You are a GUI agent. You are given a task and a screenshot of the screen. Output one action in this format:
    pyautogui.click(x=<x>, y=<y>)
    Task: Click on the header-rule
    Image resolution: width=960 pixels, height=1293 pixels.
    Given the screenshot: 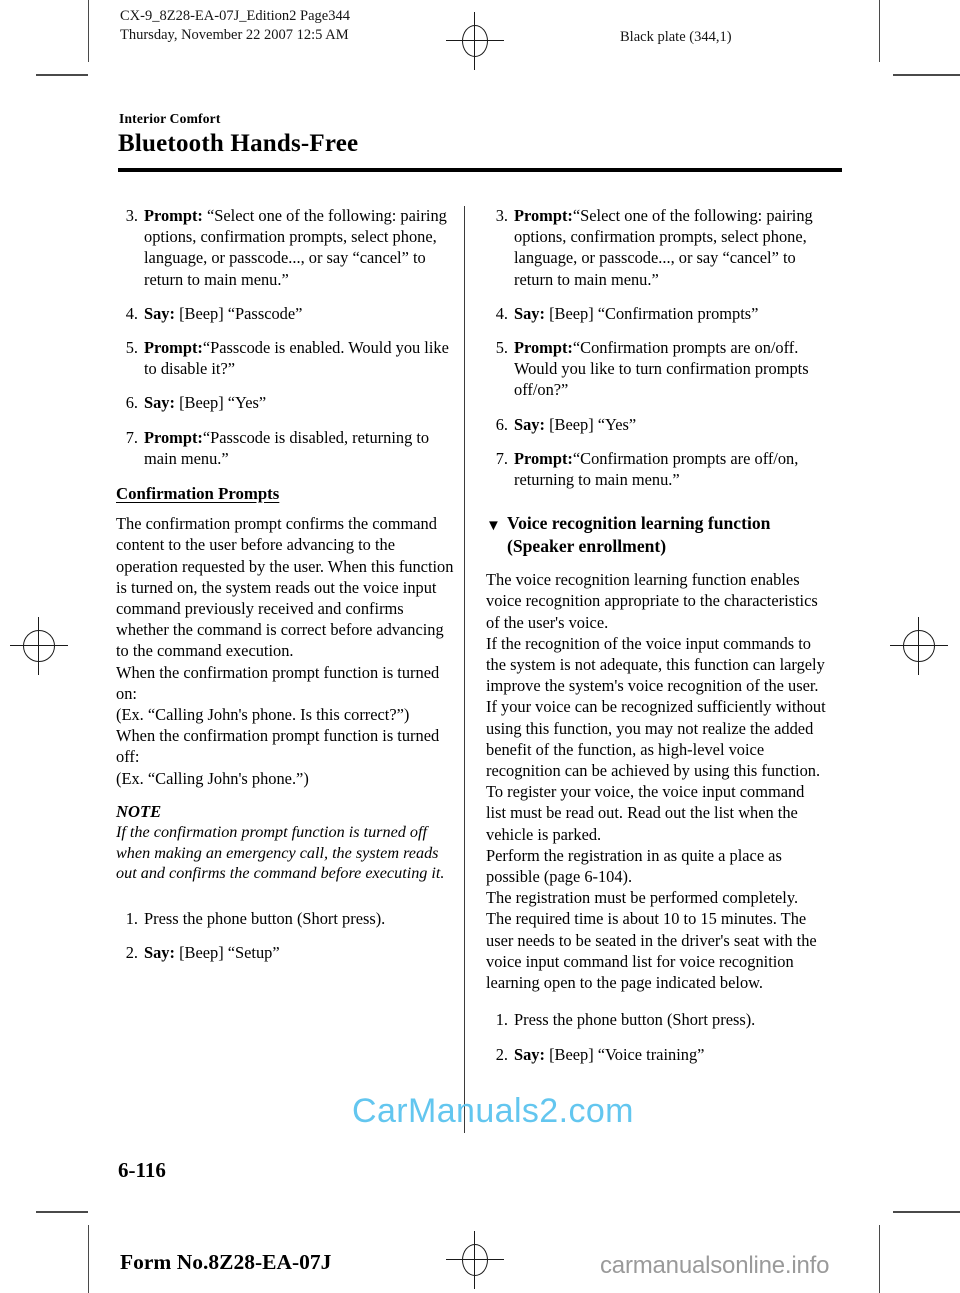 What is the action you would take?
    pyautogui.click(x=480, y=170)
    